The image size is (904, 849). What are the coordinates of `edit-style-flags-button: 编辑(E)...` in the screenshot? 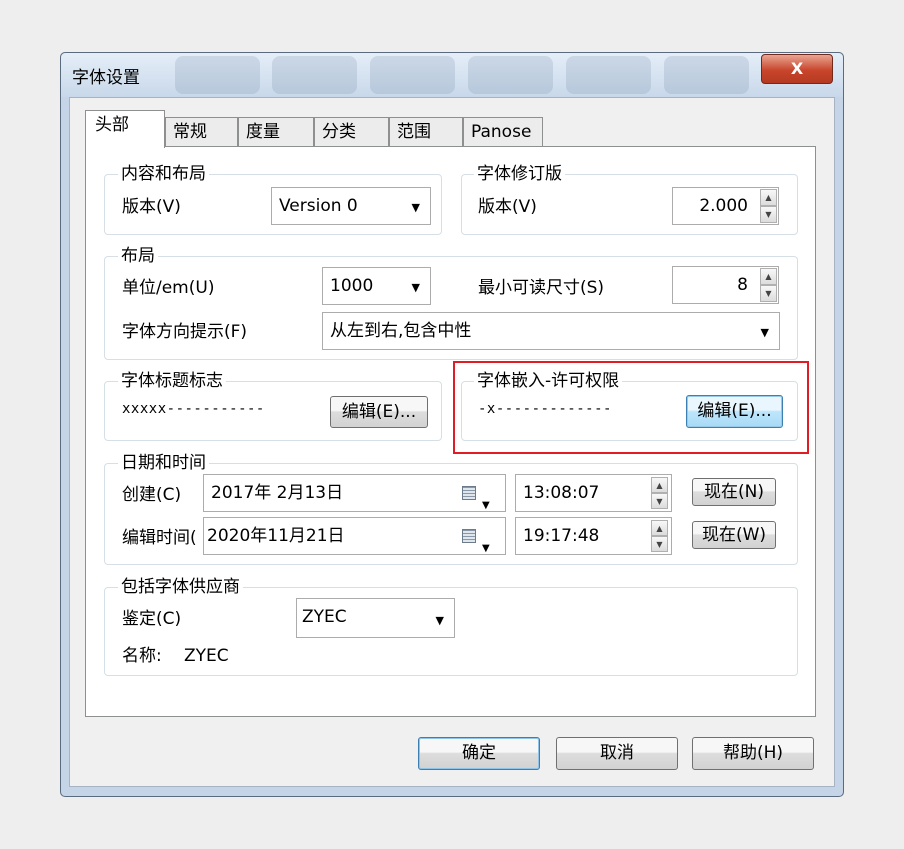 It's located at (379, 412).